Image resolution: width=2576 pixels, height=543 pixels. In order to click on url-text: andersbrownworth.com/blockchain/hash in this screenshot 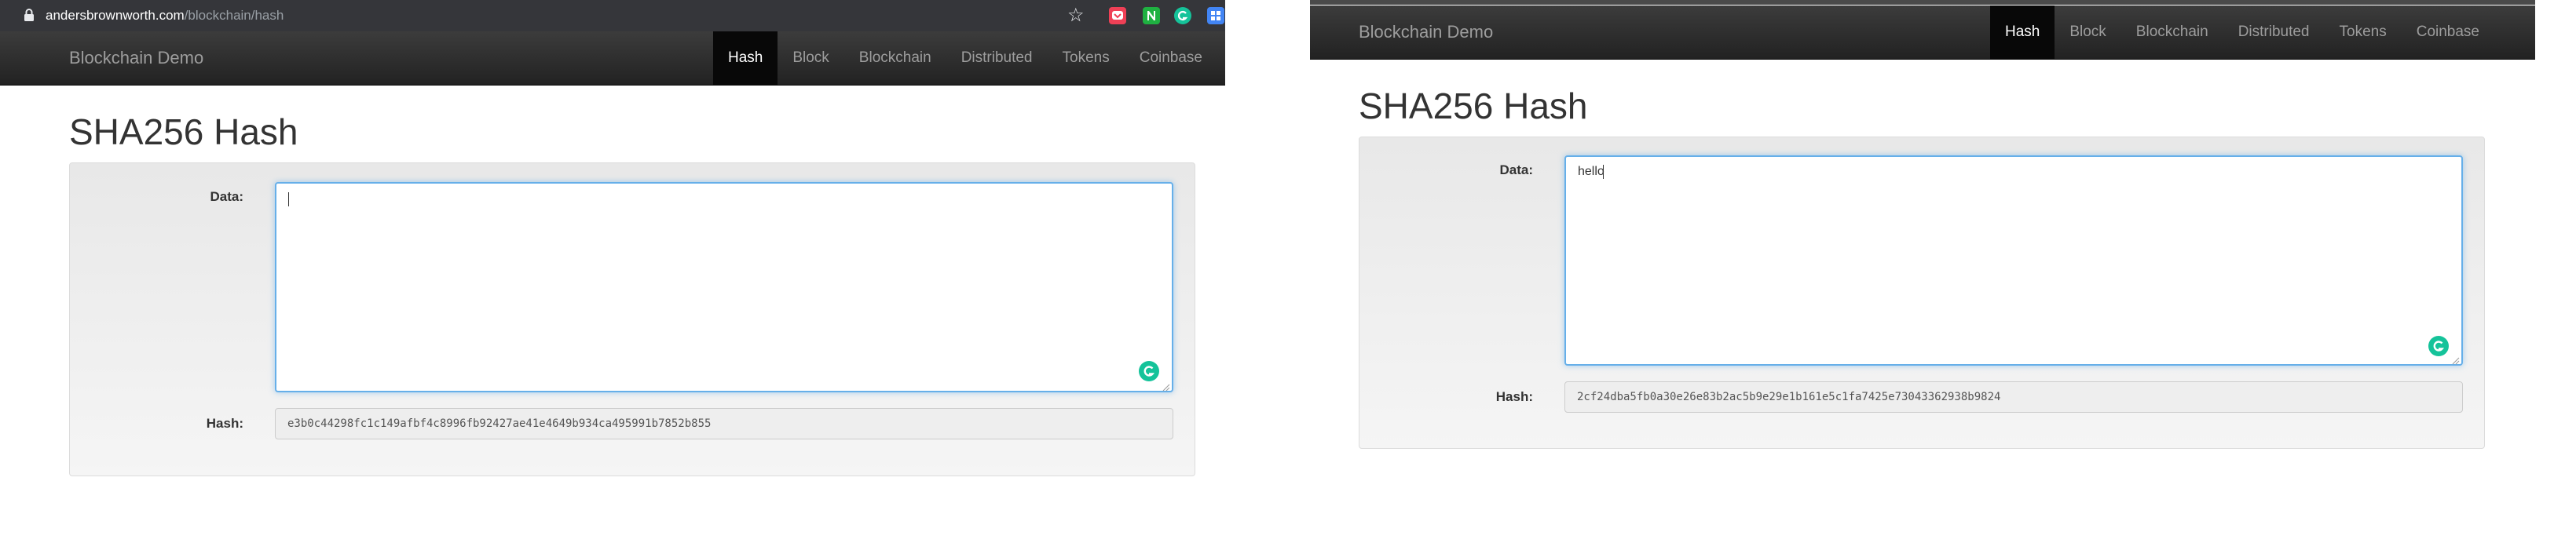, I will do `click(165, 16)`.